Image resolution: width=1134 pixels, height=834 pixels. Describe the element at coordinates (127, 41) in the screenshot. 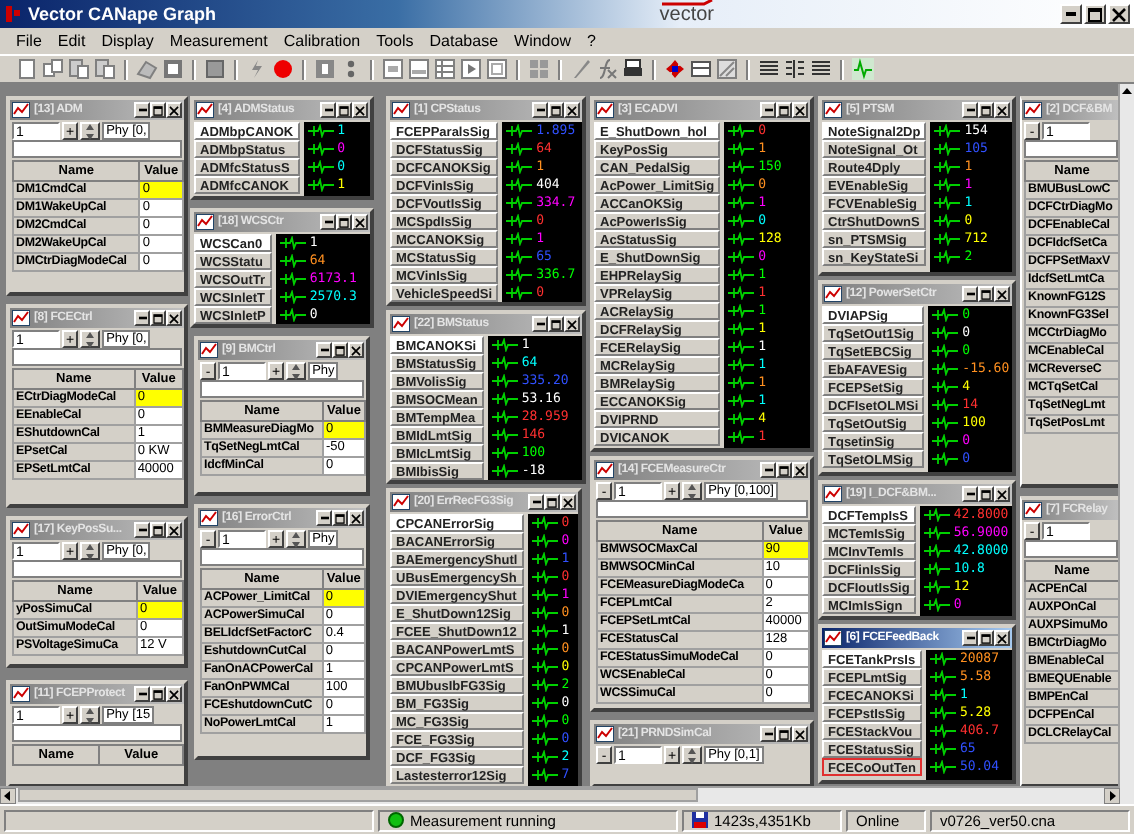

I see `menu-item: Display` at that location.